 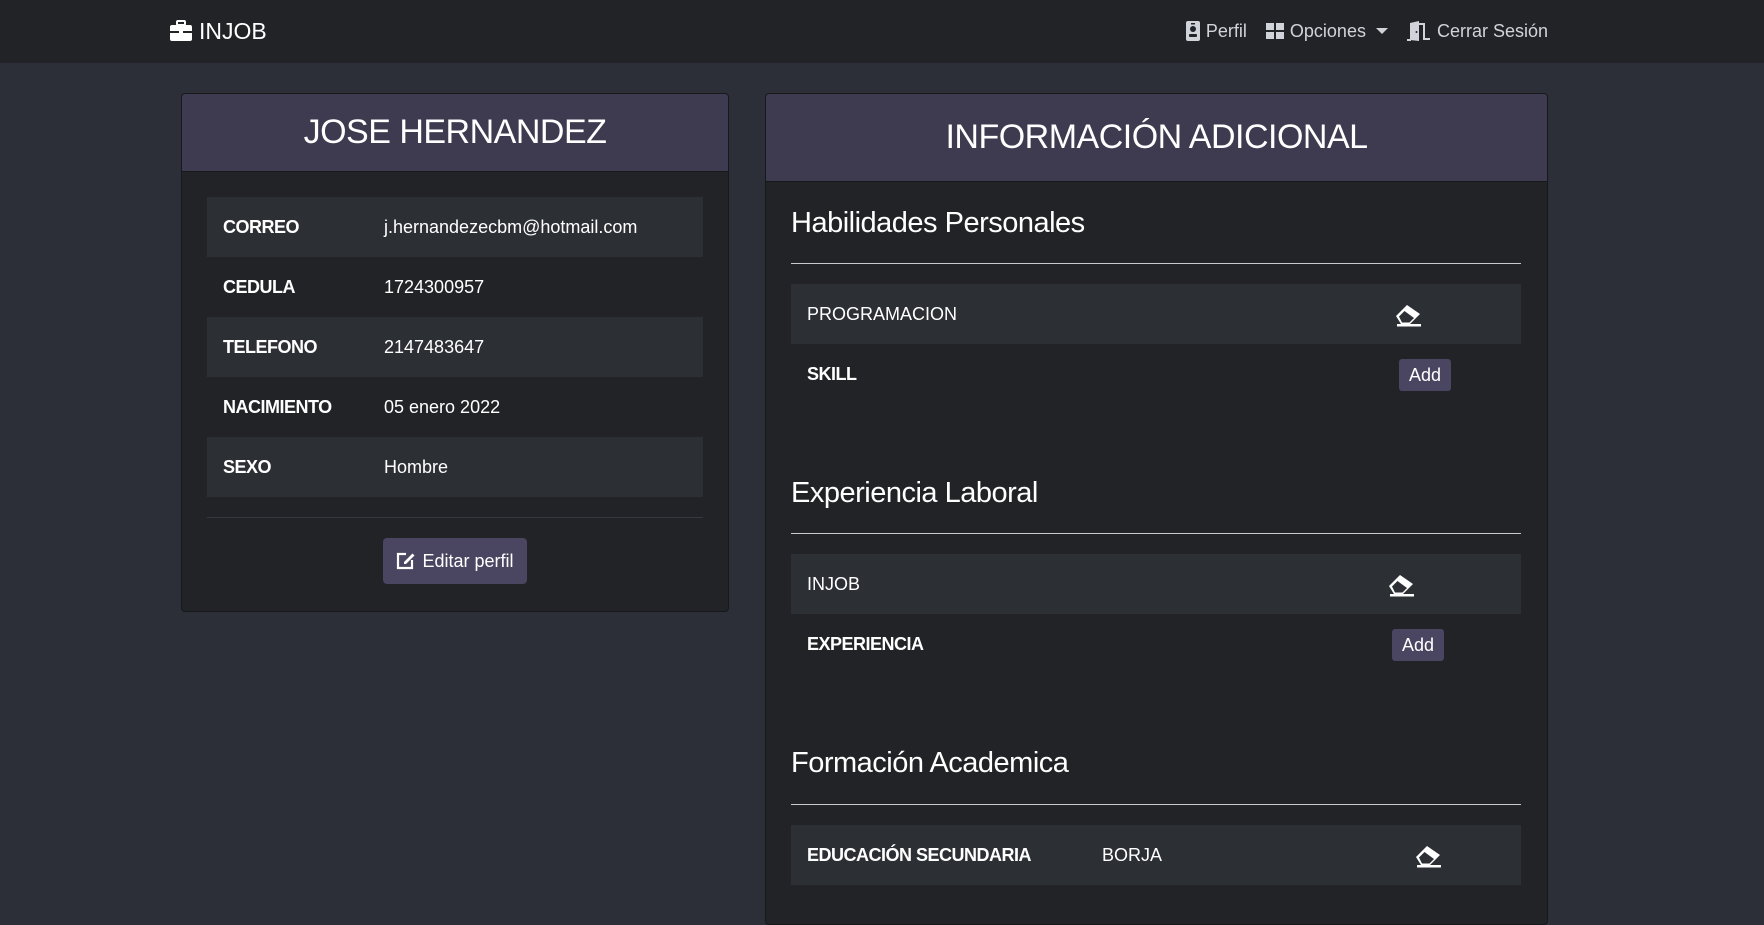 I want to click on table-row: SEXO Hombre, so click(x=455, y=467).